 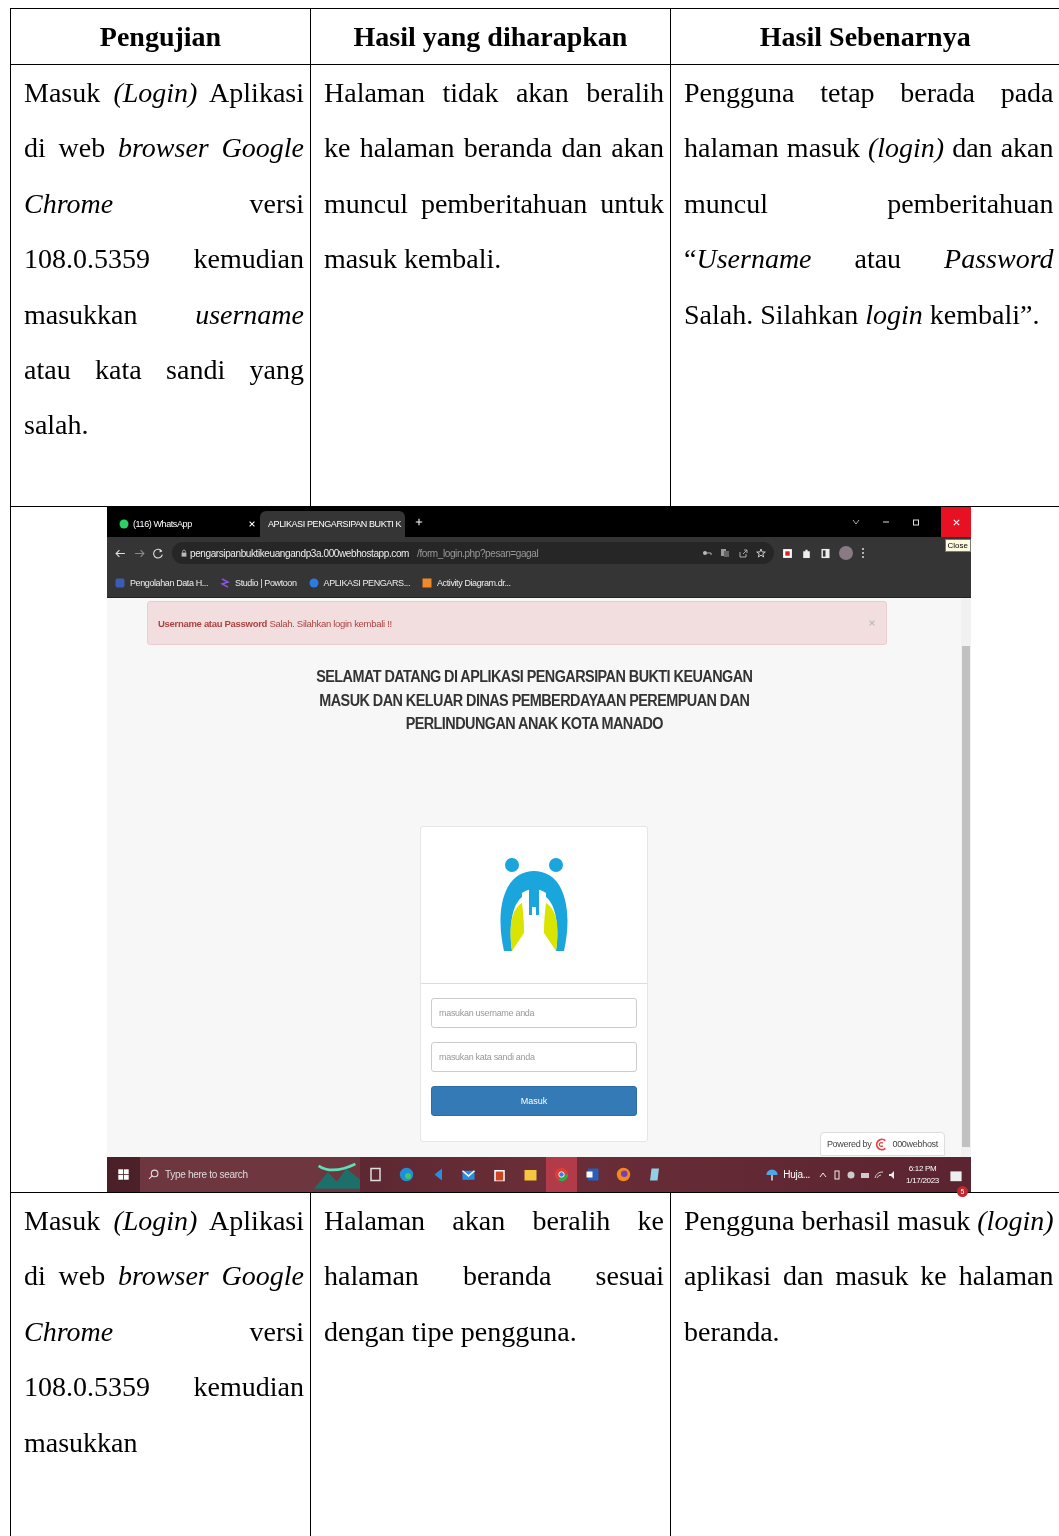 I want to click on wifi-icon, so click(x=879, y=1174).